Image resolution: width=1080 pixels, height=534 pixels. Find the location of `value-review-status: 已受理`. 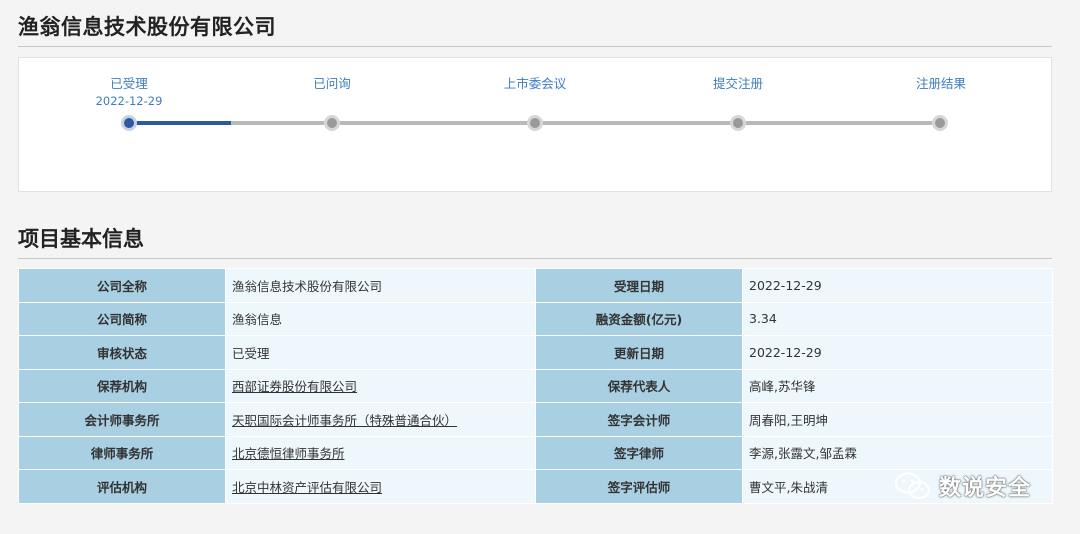

value-review-status: 已受理 is located at coordinates (380, 352).